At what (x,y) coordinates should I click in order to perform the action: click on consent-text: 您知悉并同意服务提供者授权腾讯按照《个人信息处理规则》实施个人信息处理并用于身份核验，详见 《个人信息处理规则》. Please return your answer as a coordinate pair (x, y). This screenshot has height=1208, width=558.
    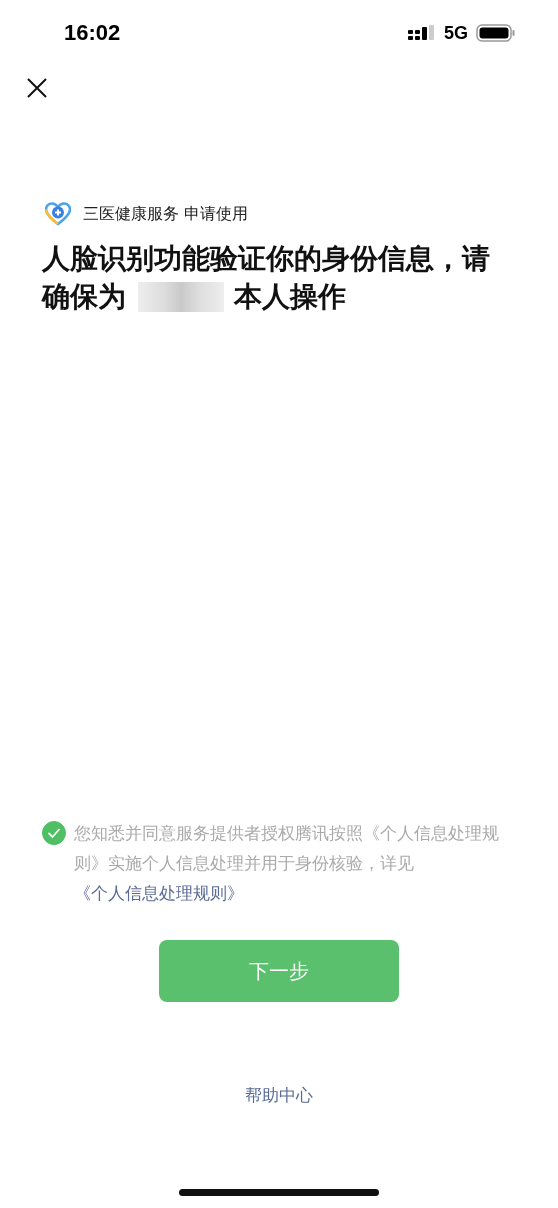
    Looking at the image, I should click on (287, 863).